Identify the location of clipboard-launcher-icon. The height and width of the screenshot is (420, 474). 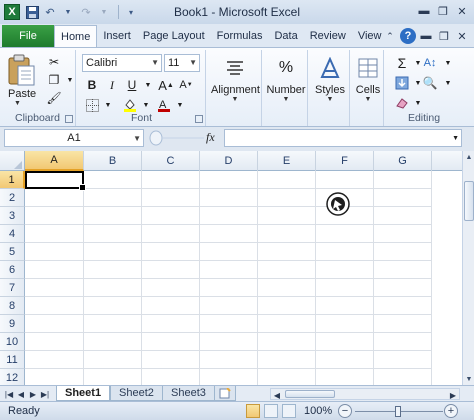
(69, 119).